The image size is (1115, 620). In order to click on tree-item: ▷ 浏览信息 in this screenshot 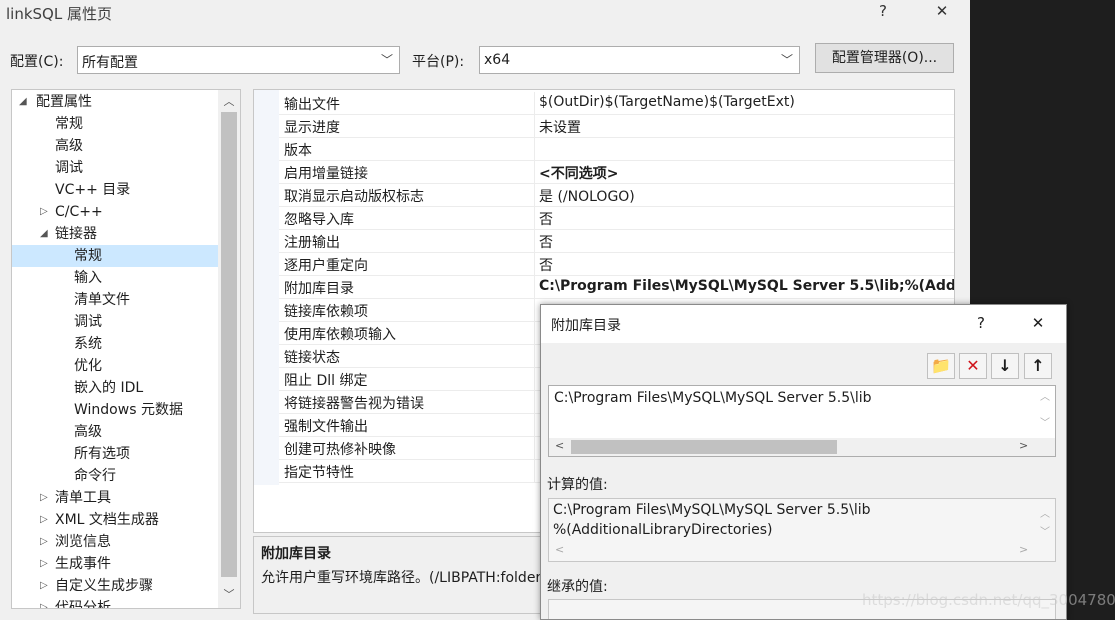, I will do `click(115, 542)`.